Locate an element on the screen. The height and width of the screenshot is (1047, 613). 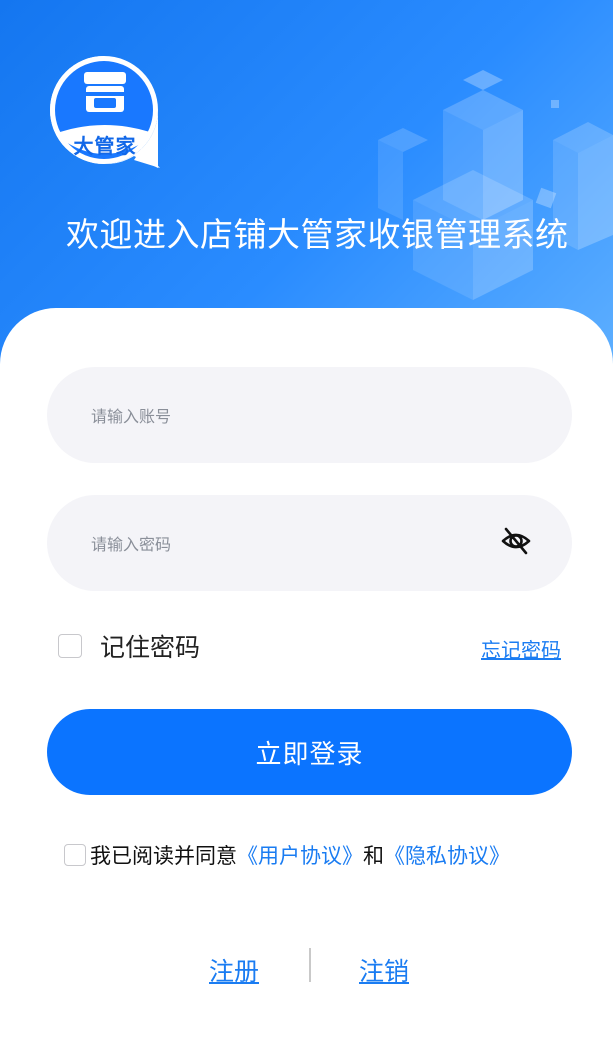
cancel-account-link: 注销 is located at coordinates (384, 970).